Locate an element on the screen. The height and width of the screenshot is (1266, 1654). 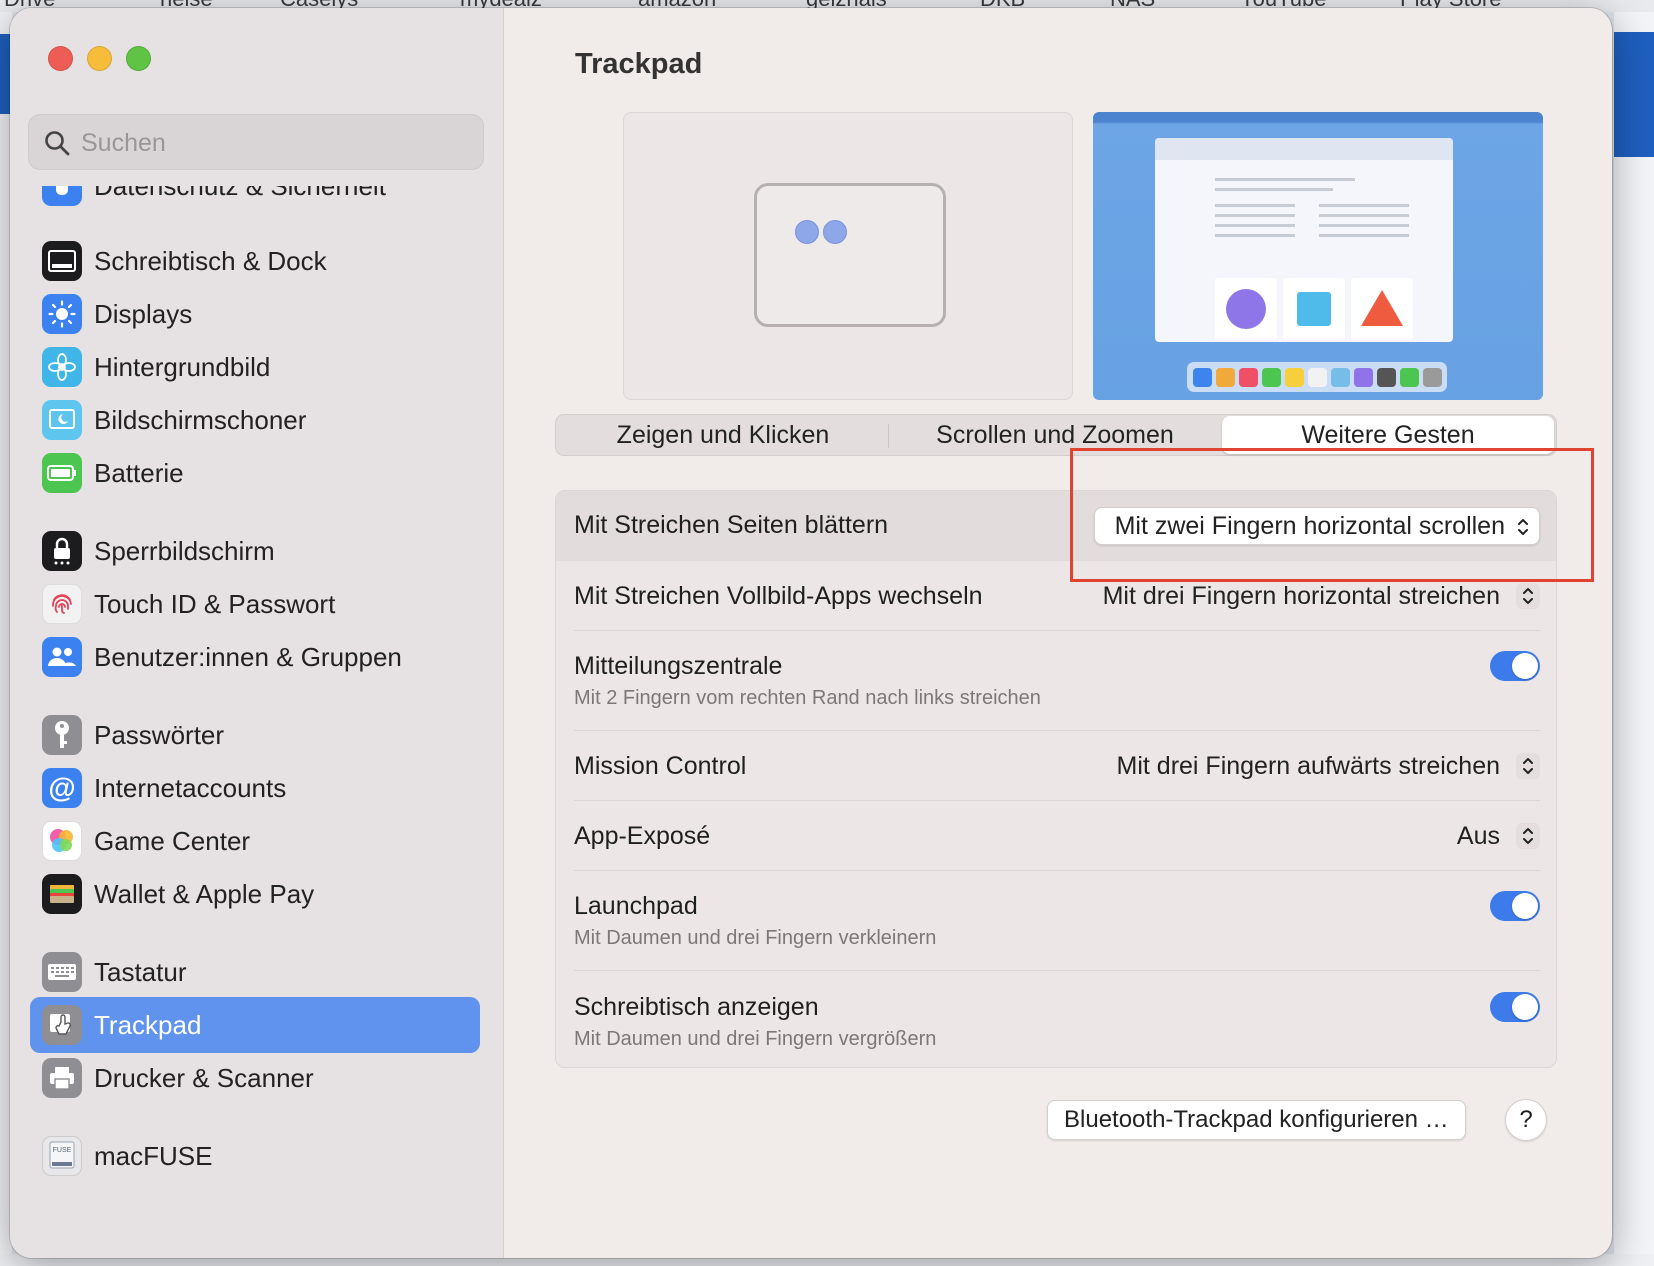
sidebar-item-label: Passwörter is located at coordinates (159, 734).